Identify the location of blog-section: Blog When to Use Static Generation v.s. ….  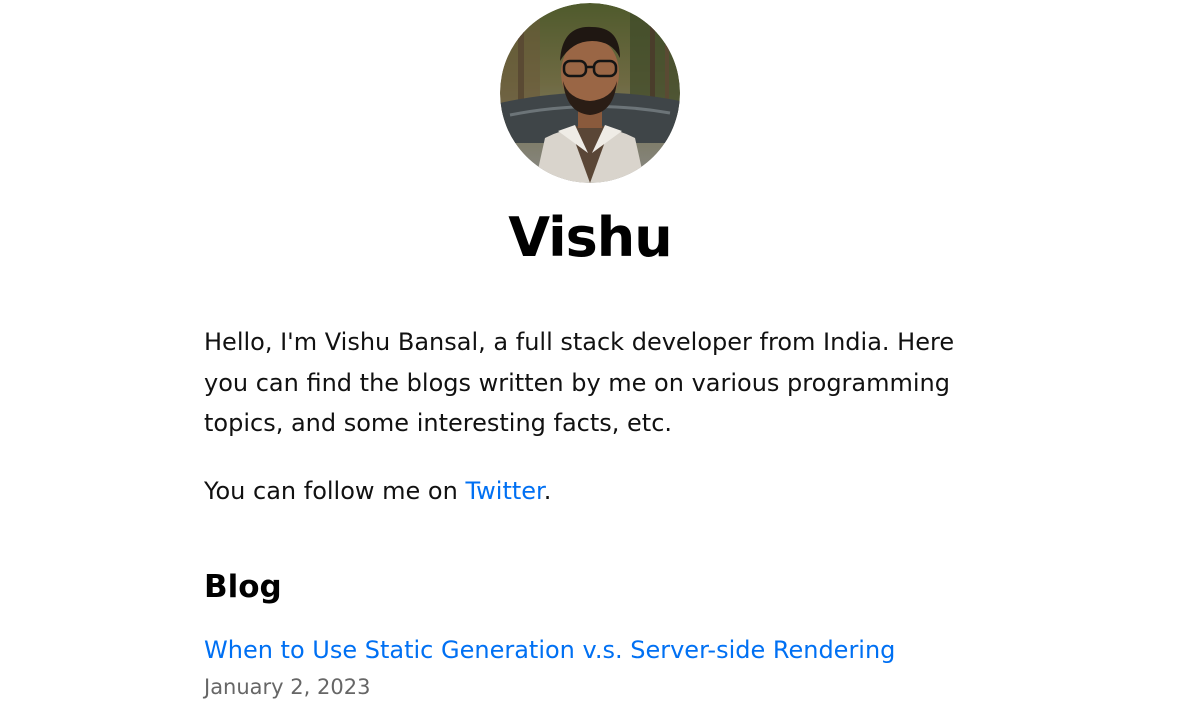
(584, 634).